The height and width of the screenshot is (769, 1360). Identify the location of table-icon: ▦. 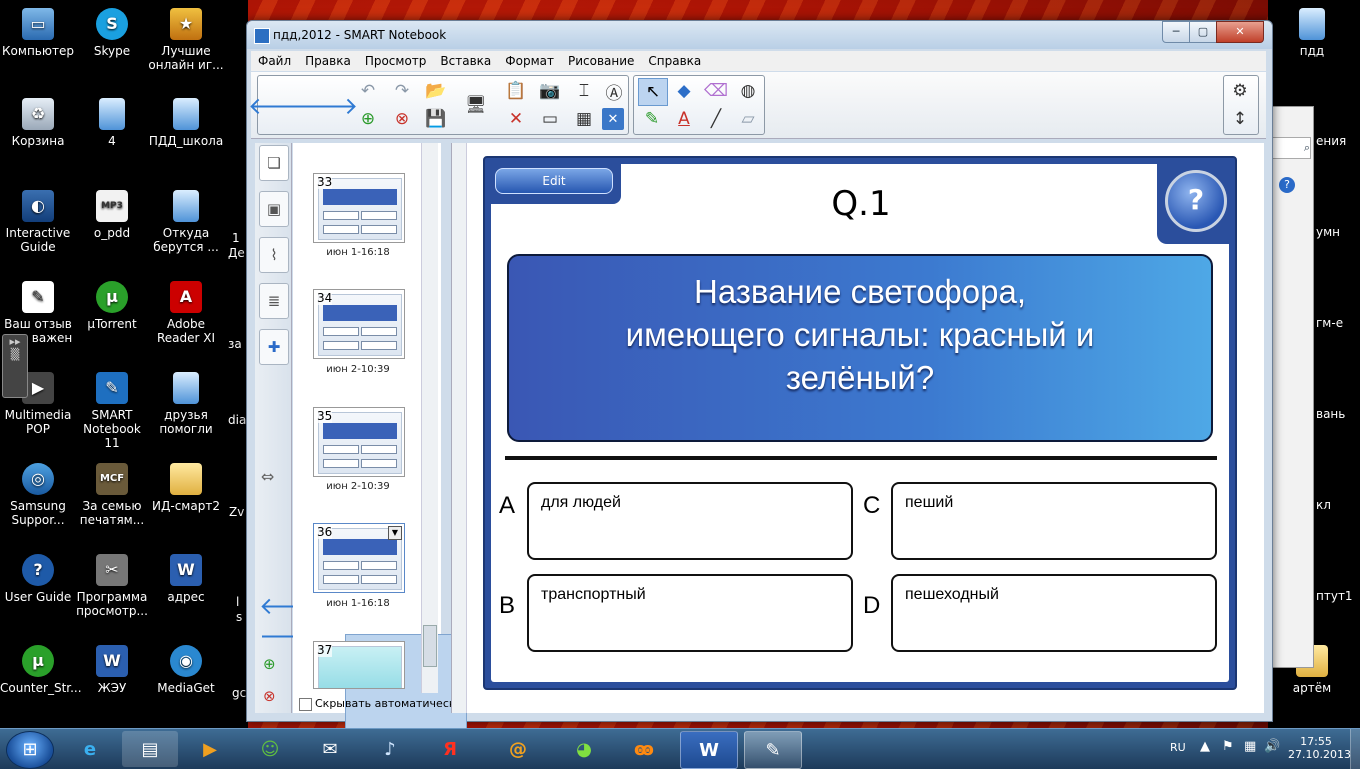
(584, 119).